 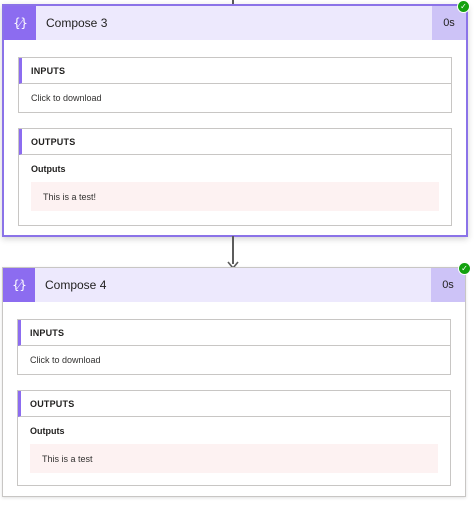 I want to click on action-title: Compose 4, so click(x=76, y=285).